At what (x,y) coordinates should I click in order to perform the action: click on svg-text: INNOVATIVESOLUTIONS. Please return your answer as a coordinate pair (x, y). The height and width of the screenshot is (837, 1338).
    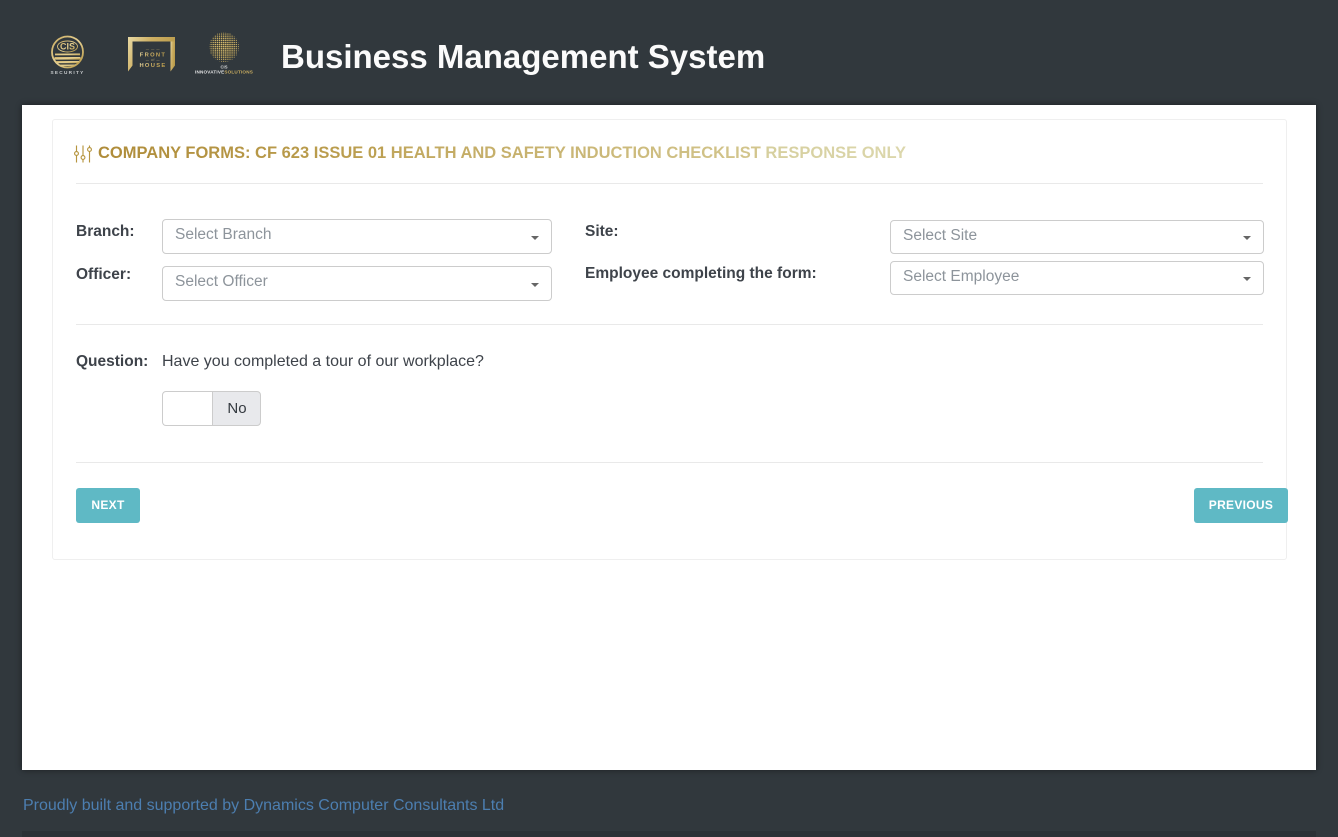
    Looking at the image, I should click on (224, 72).